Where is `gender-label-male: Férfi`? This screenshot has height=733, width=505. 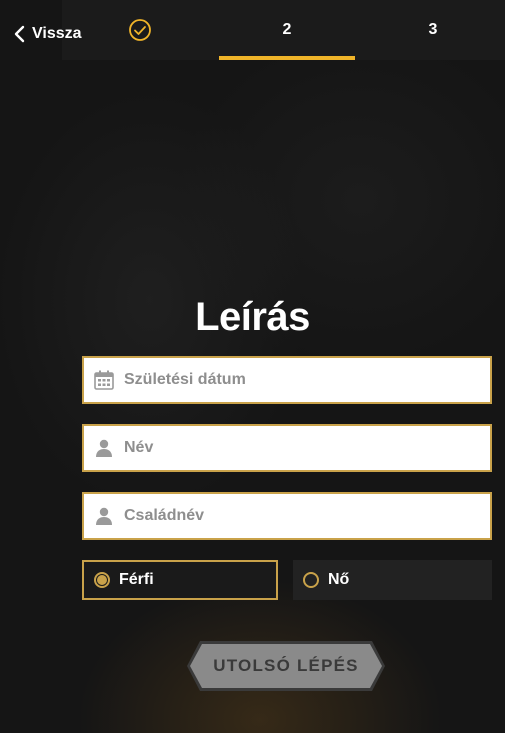
gender-label-male: Férfi is located at coordinates (136, 579).